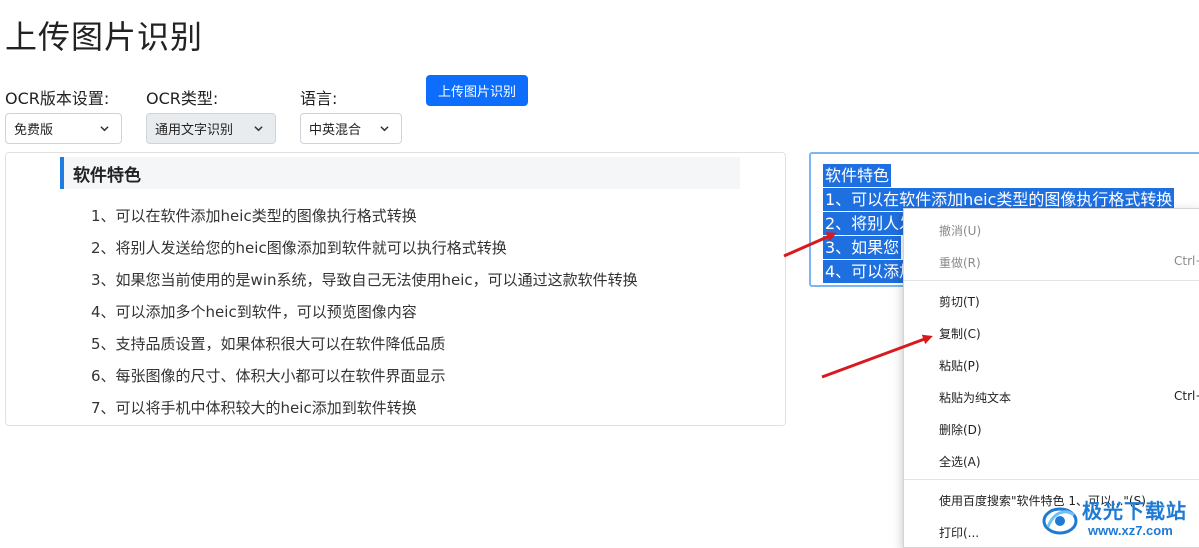  What do you see at coordinates (194, 130) in the screenshot?
I see `ocr-type-value: 通用文字识别` at bounding box center [194, 130].